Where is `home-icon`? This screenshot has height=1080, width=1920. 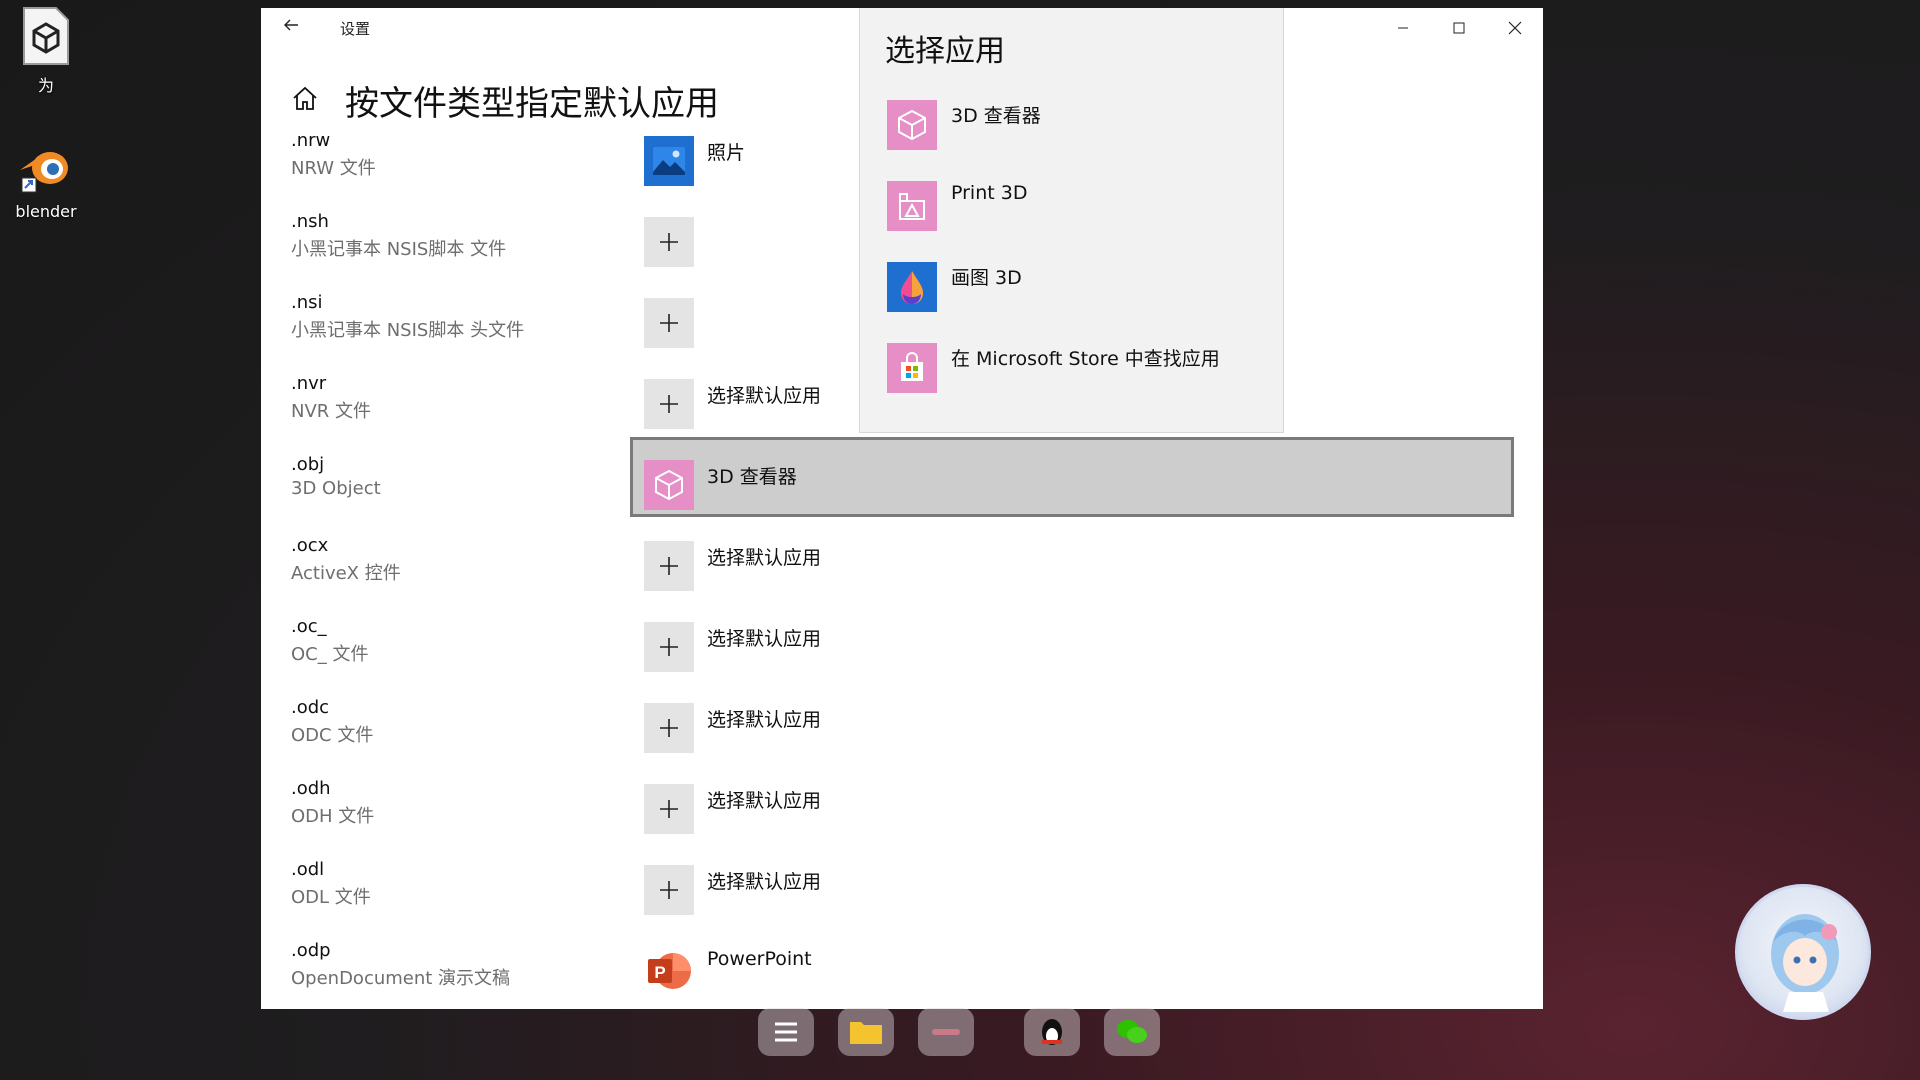 home-icon is located at coordinates (305, 98).